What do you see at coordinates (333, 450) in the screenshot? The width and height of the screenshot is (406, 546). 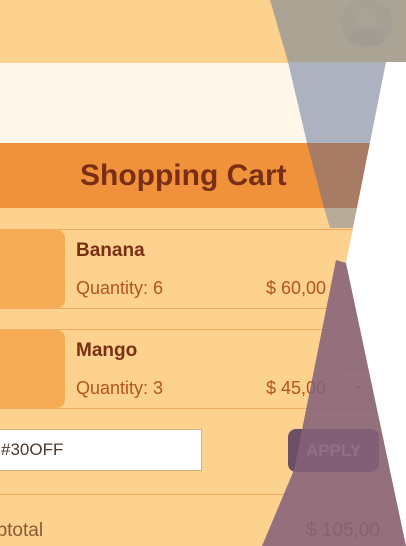 I see `apply-coupon-button: APPLY` at bounding box center [333, 450].